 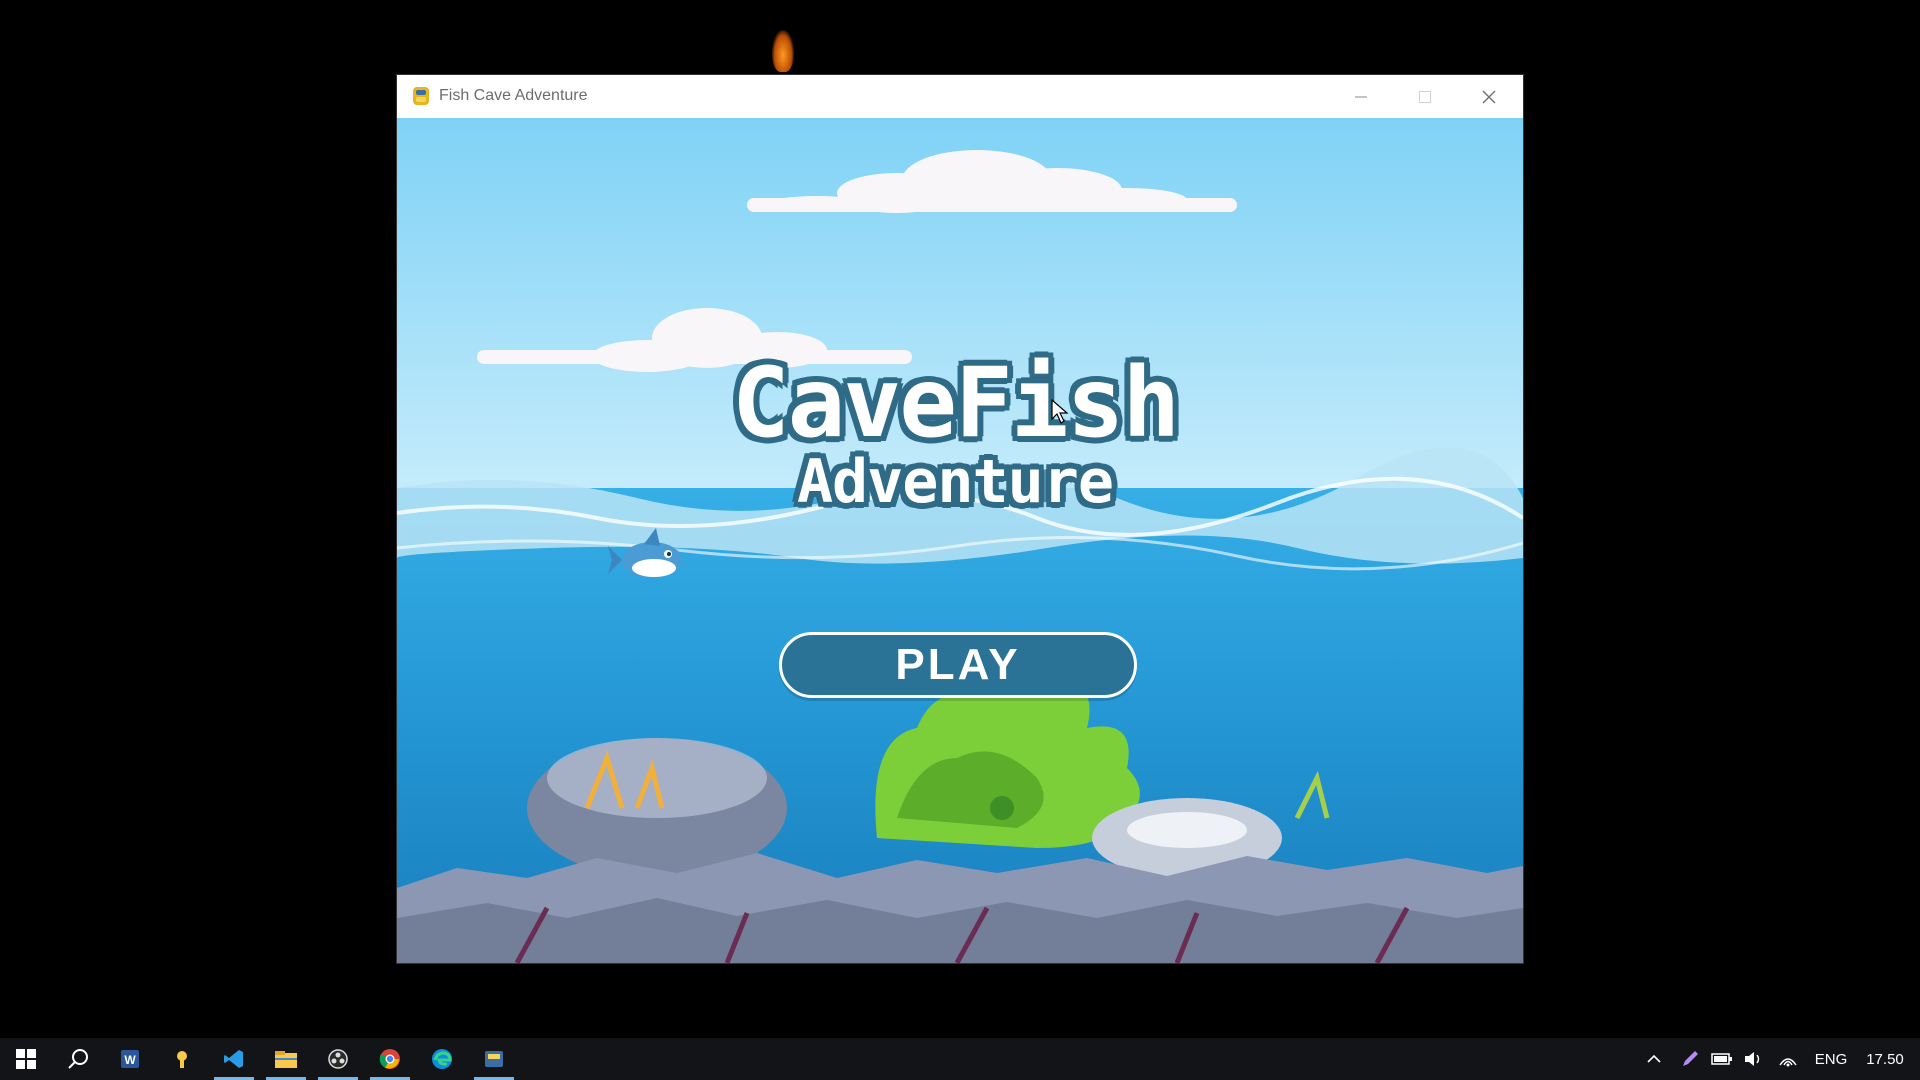 I want to click on lightbulb-icon, so click(x=182, y=1059).